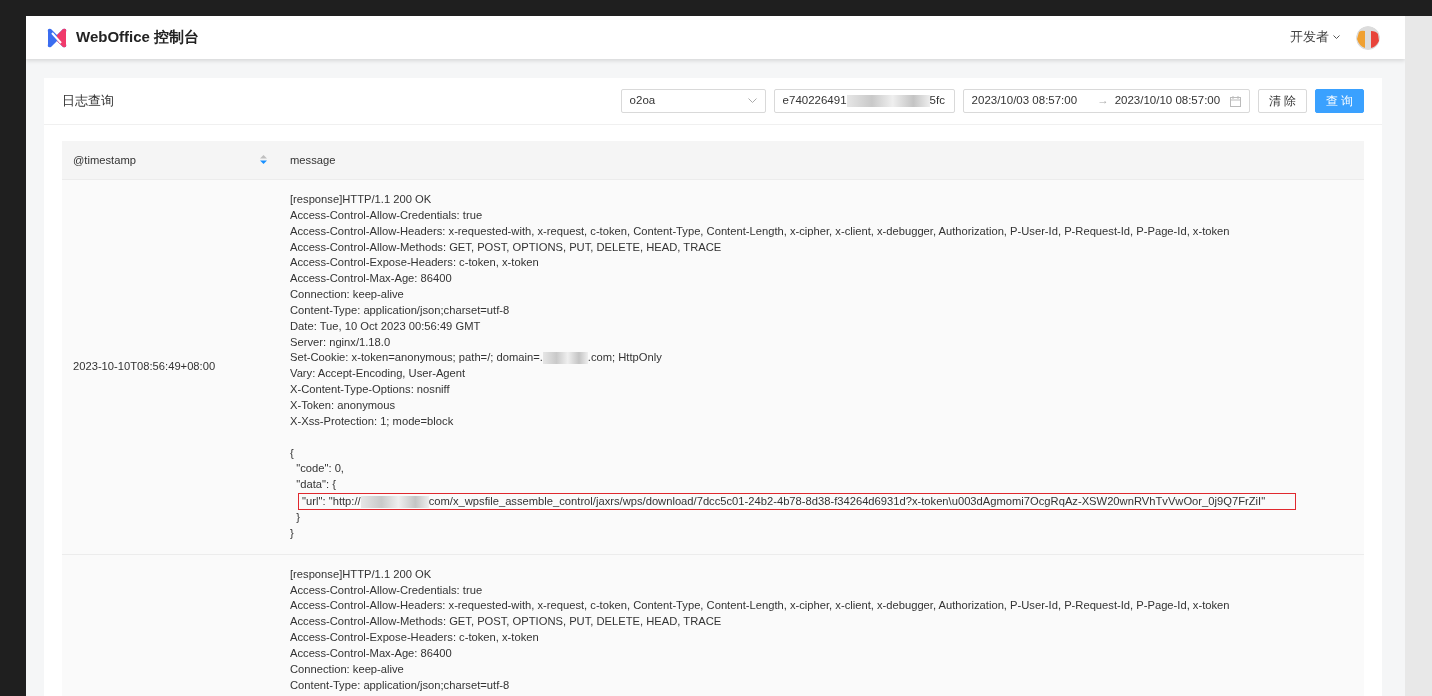 The height and width of the screenshot is (696, 1432). What do you see at coordinates (1235, 101) in the screenshot?
I see `calendar-icon` at bounding box center [1235, 101].